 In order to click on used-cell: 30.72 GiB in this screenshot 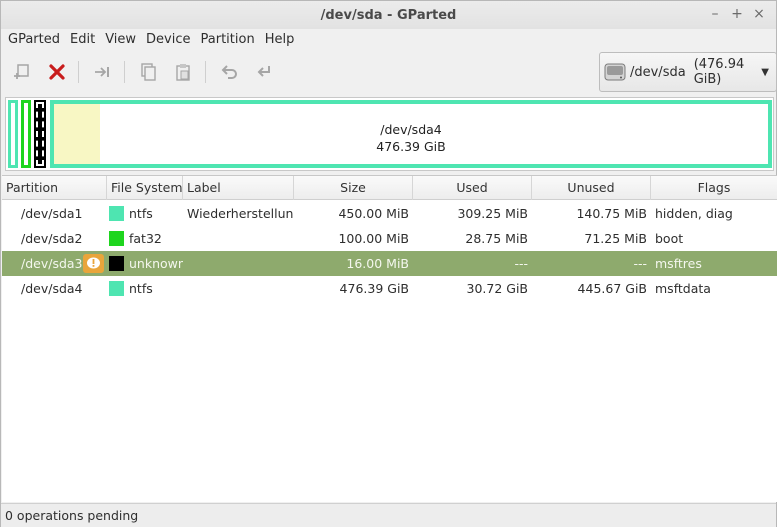, I will do `click(497, 288)`.